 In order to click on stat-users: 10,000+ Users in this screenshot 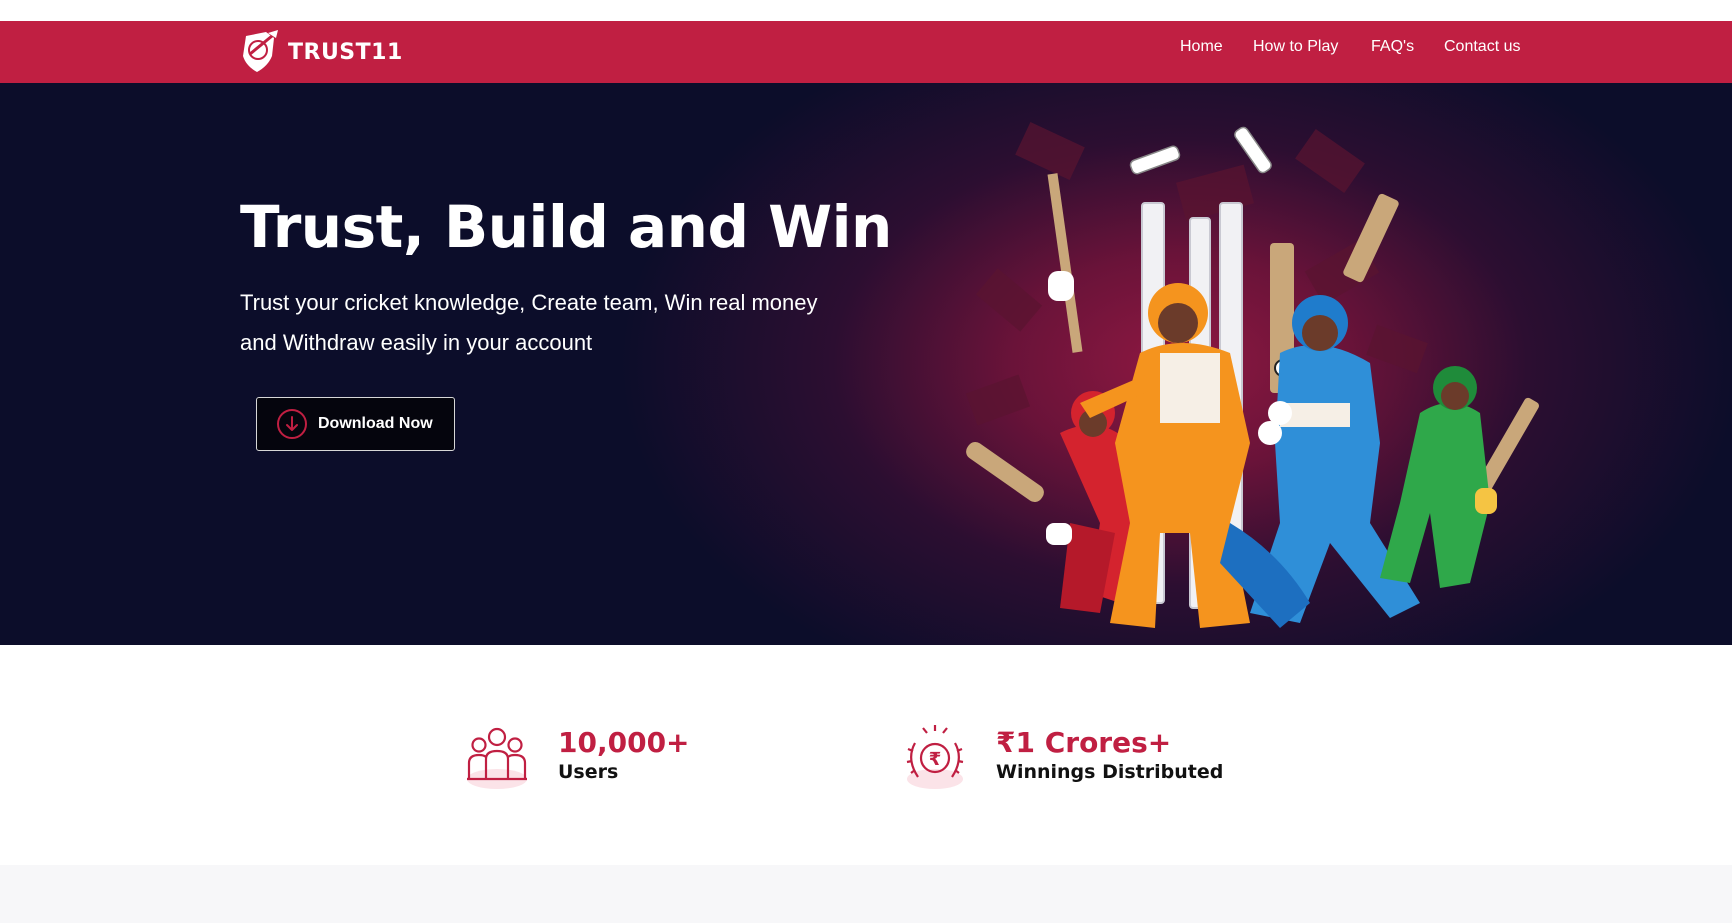, I will do `click(576, 758)`.